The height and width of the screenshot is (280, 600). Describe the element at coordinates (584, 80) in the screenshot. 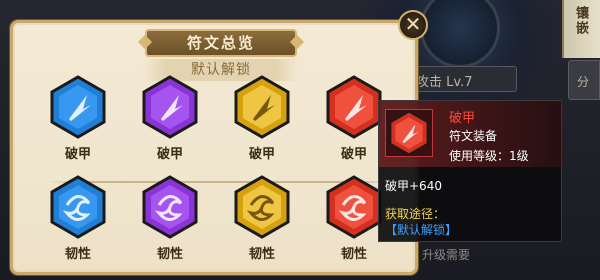

I see `side-tab: 分` at that location.